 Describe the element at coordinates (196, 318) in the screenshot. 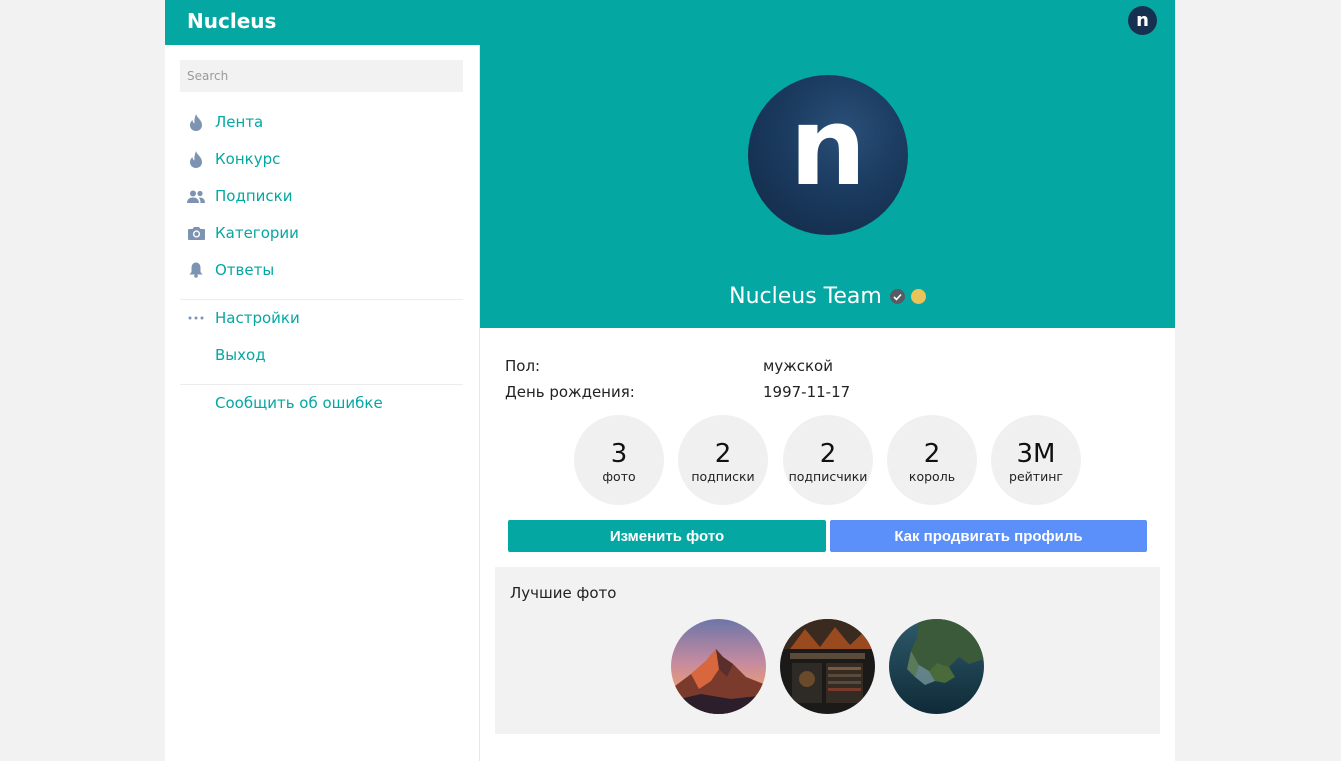

I see `more-dots-icon` at that location.